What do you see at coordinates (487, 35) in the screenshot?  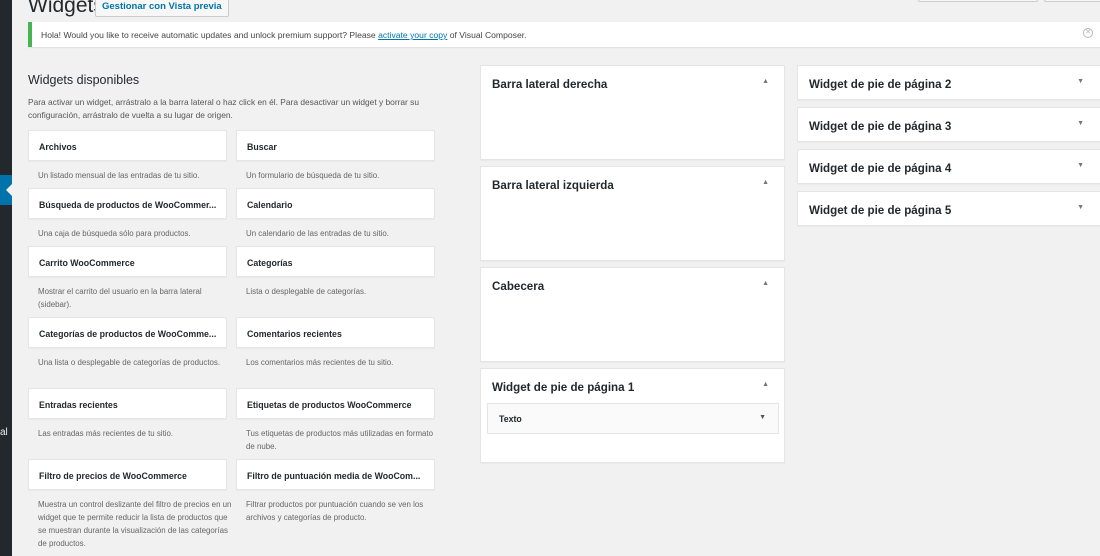 I see `notice-text-after: of Visual Composer.` at bounding box center [487, 35].